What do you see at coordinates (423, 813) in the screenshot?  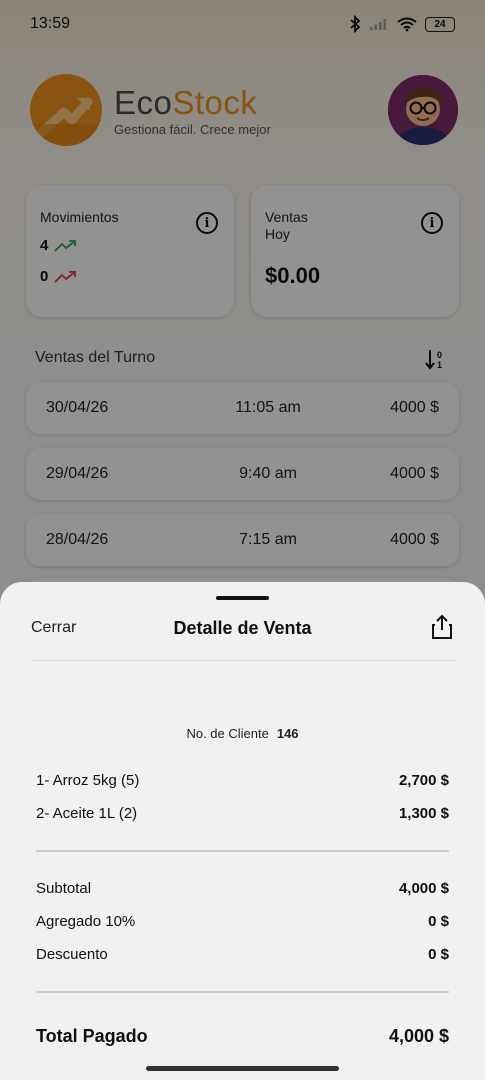 I see `item-amount: 1,300 $` at bounding box center [423, 813].